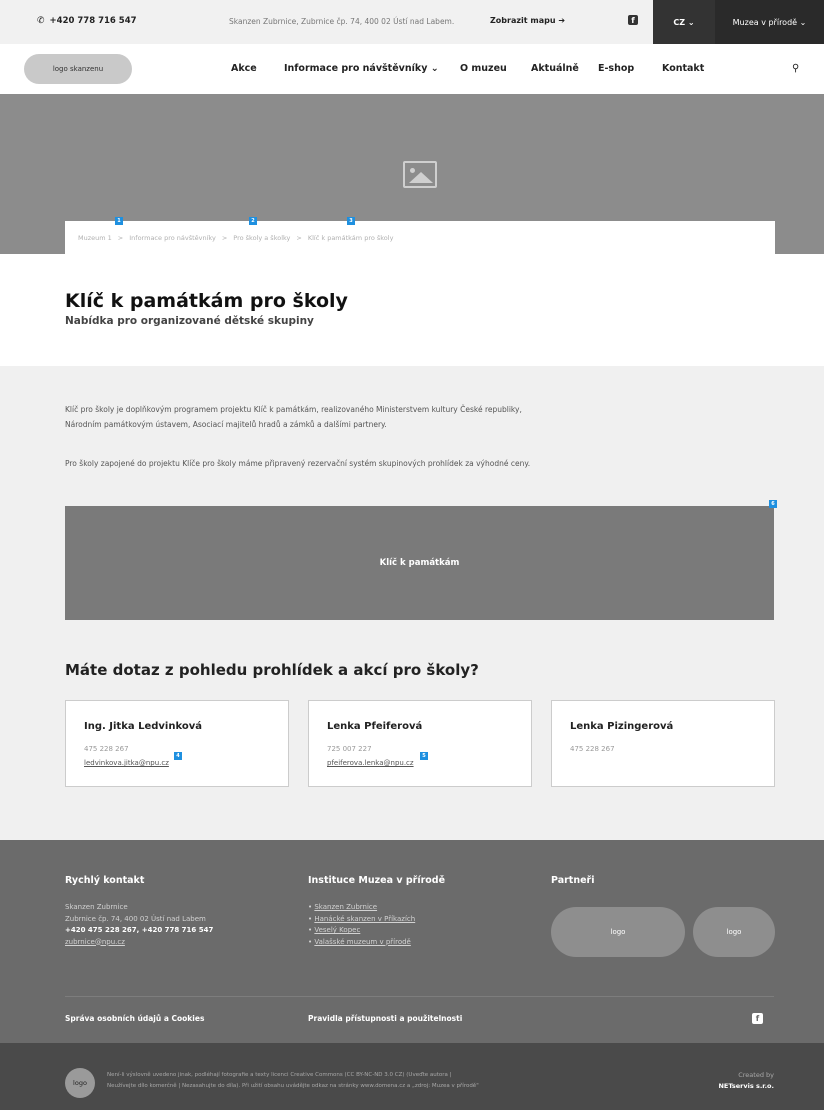 The image size is (824, 1110). I want to click on museums-dropdown: Muzea v přírodě ⌄, so click(769, 22).